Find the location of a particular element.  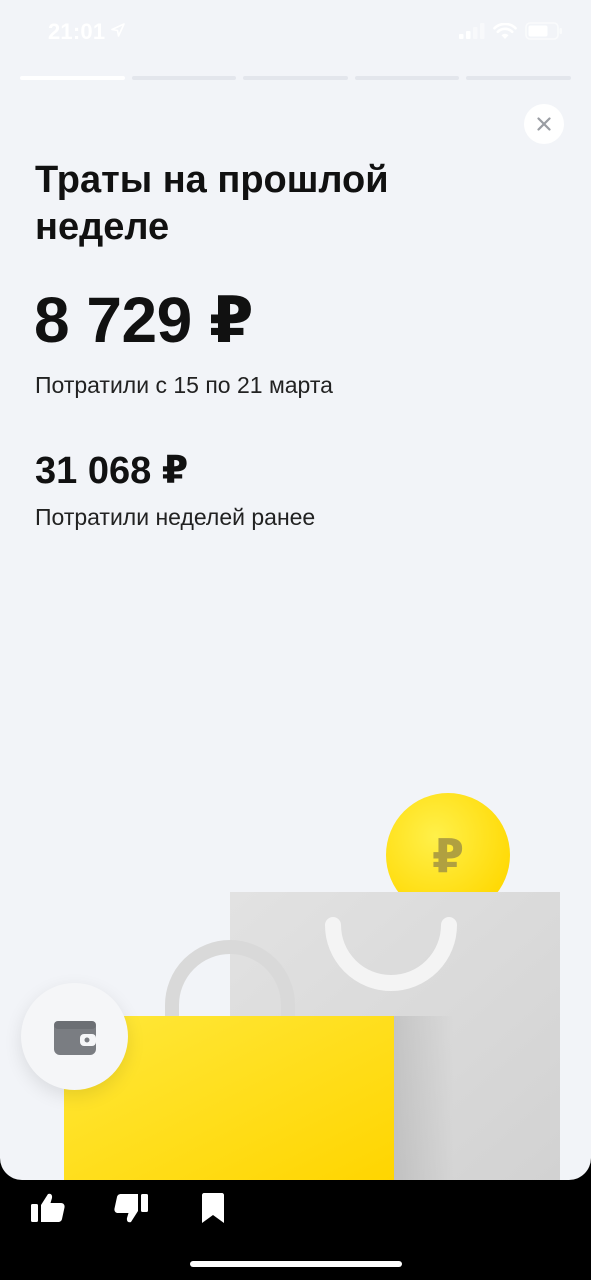

thumbs-up-icon is located at coordinates (48, 1207).